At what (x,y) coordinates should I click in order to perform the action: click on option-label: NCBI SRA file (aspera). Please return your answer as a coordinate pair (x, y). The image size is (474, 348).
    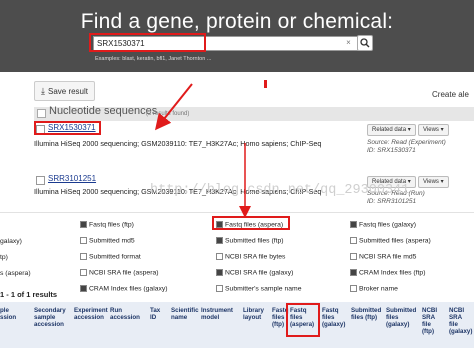
    Looking at the image, I should click on (124, 273).